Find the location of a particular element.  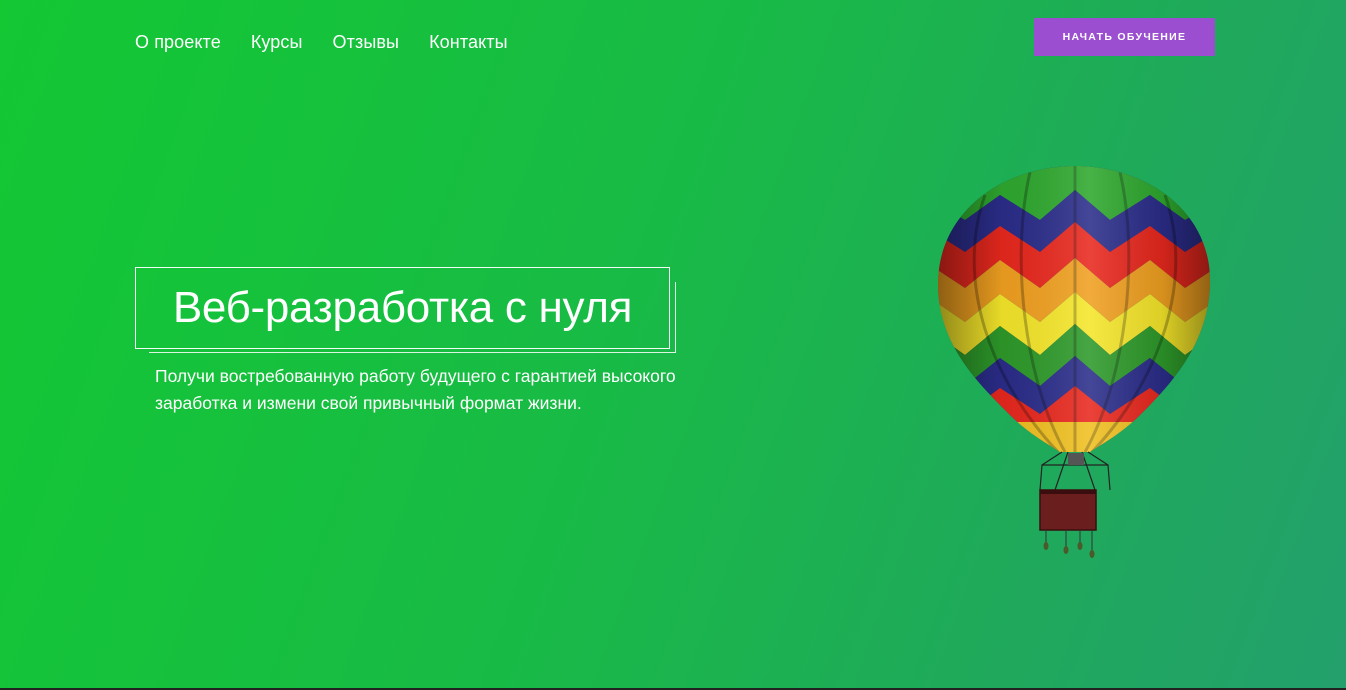

nav-item-courses: Курсы is located at coordinates (277, 42).